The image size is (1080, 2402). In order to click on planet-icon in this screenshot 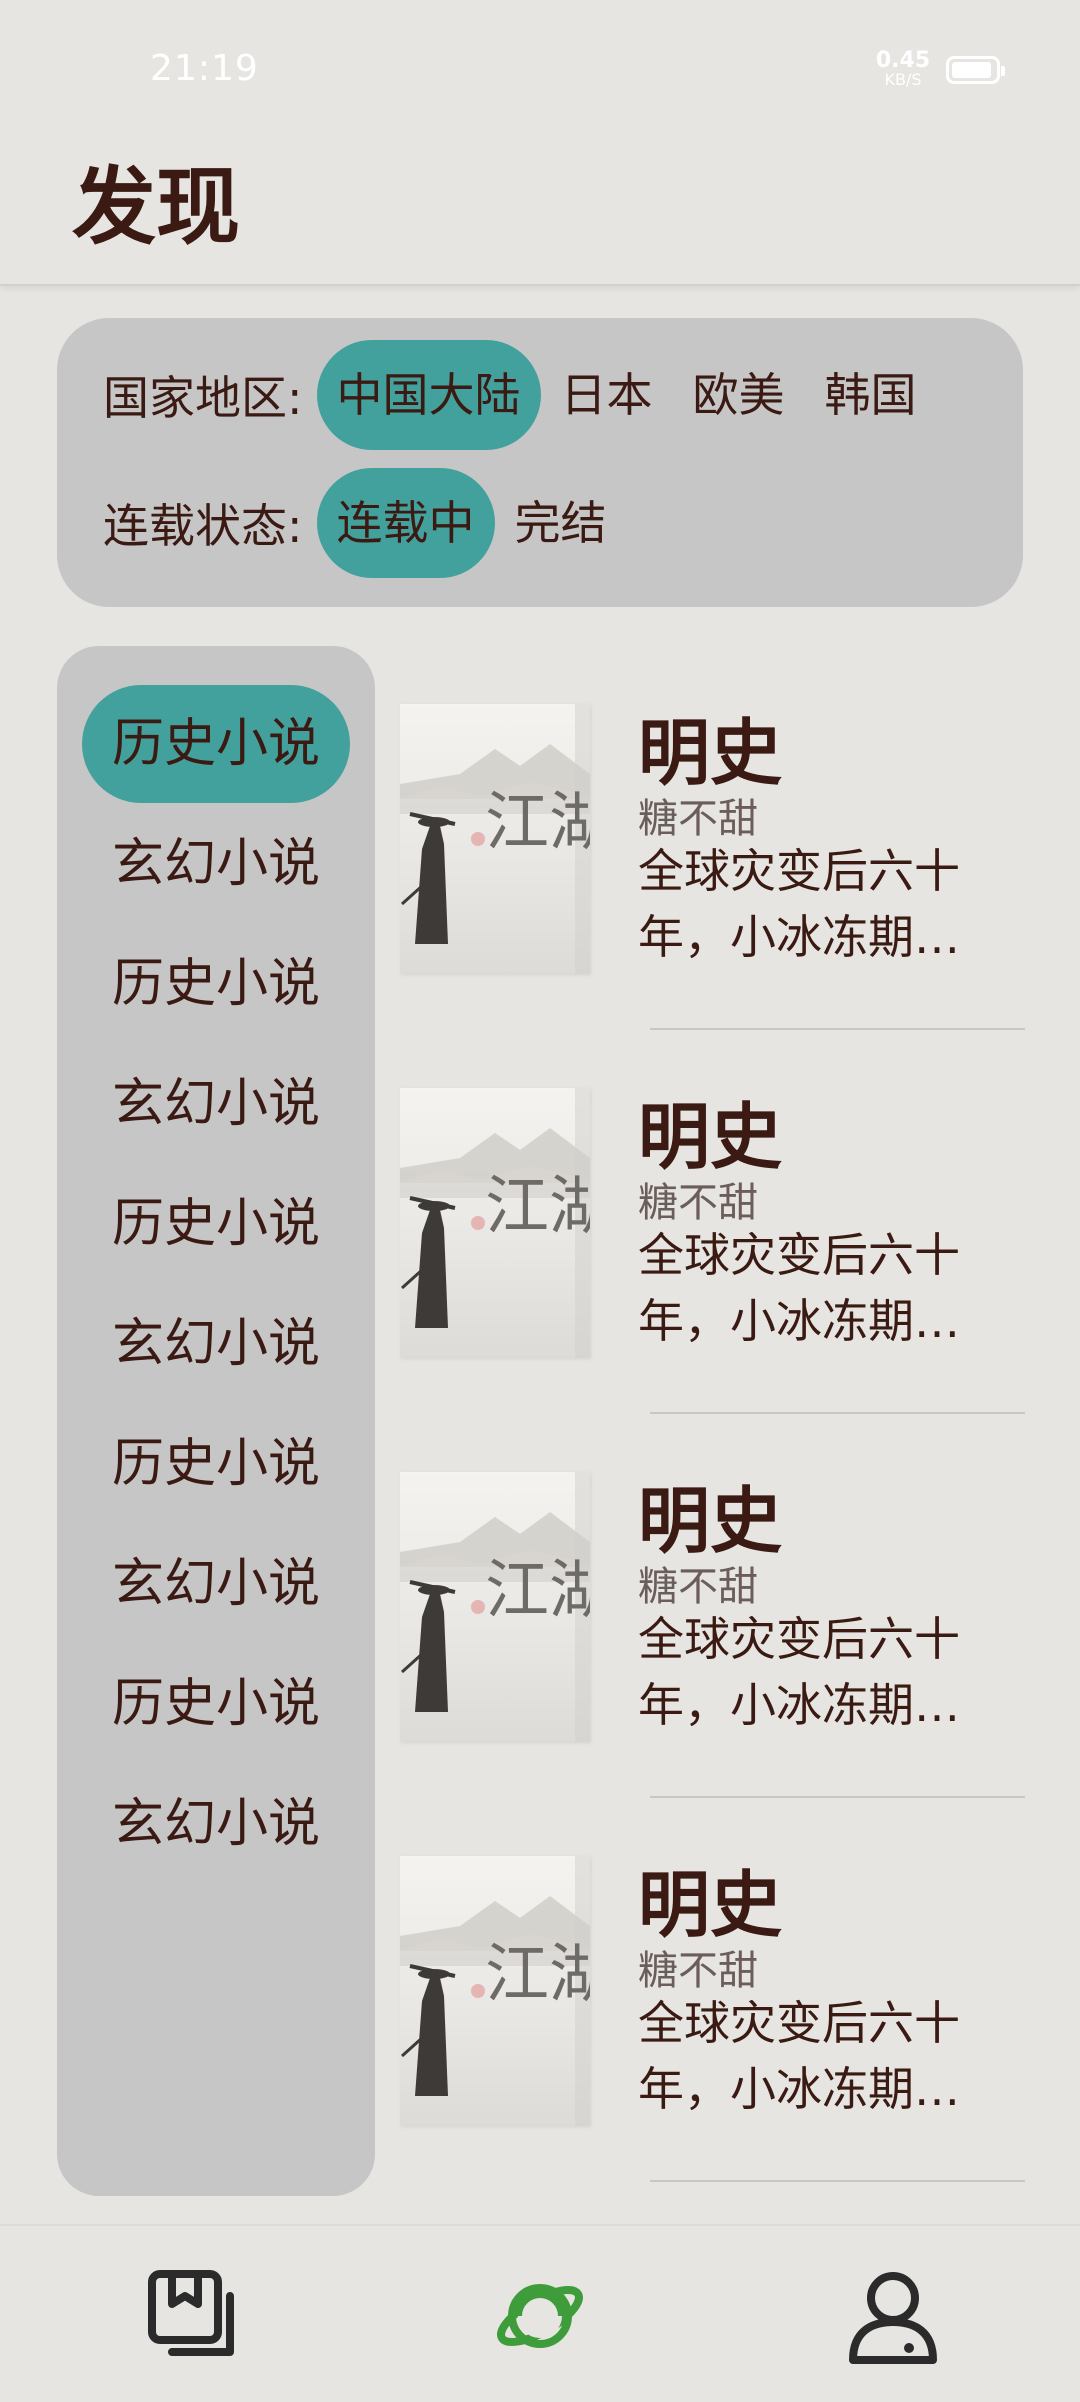, I will do `click(540, 2316)`.